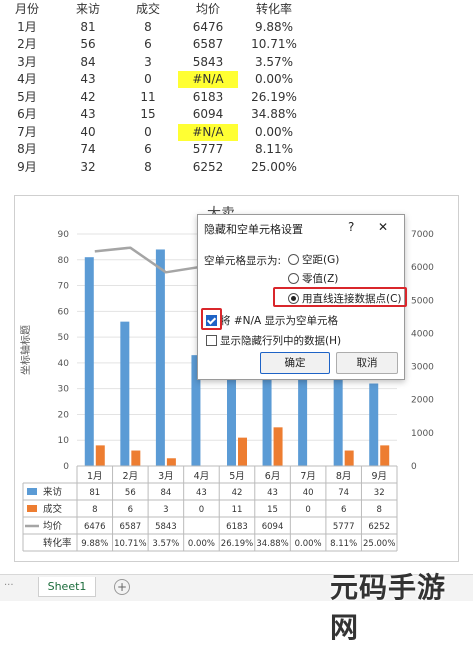 The image size is (473, 646). Describe the element at coordinates (165, 544) in the screenshot. I see `table-value: 3.57%` at that location.